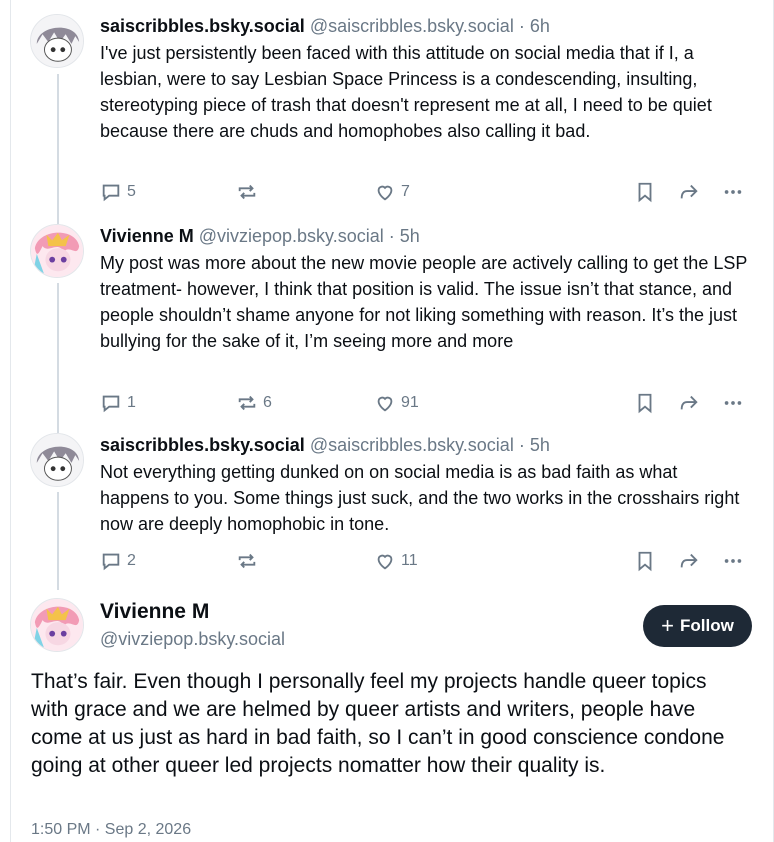 The image size is (774, 842). What do you see at coordinates (425, 236) in the screenshot?
I see `post-meta: Vivienne M @vivziepop.bsky.social · 5h` at bounding box center [425, 236].